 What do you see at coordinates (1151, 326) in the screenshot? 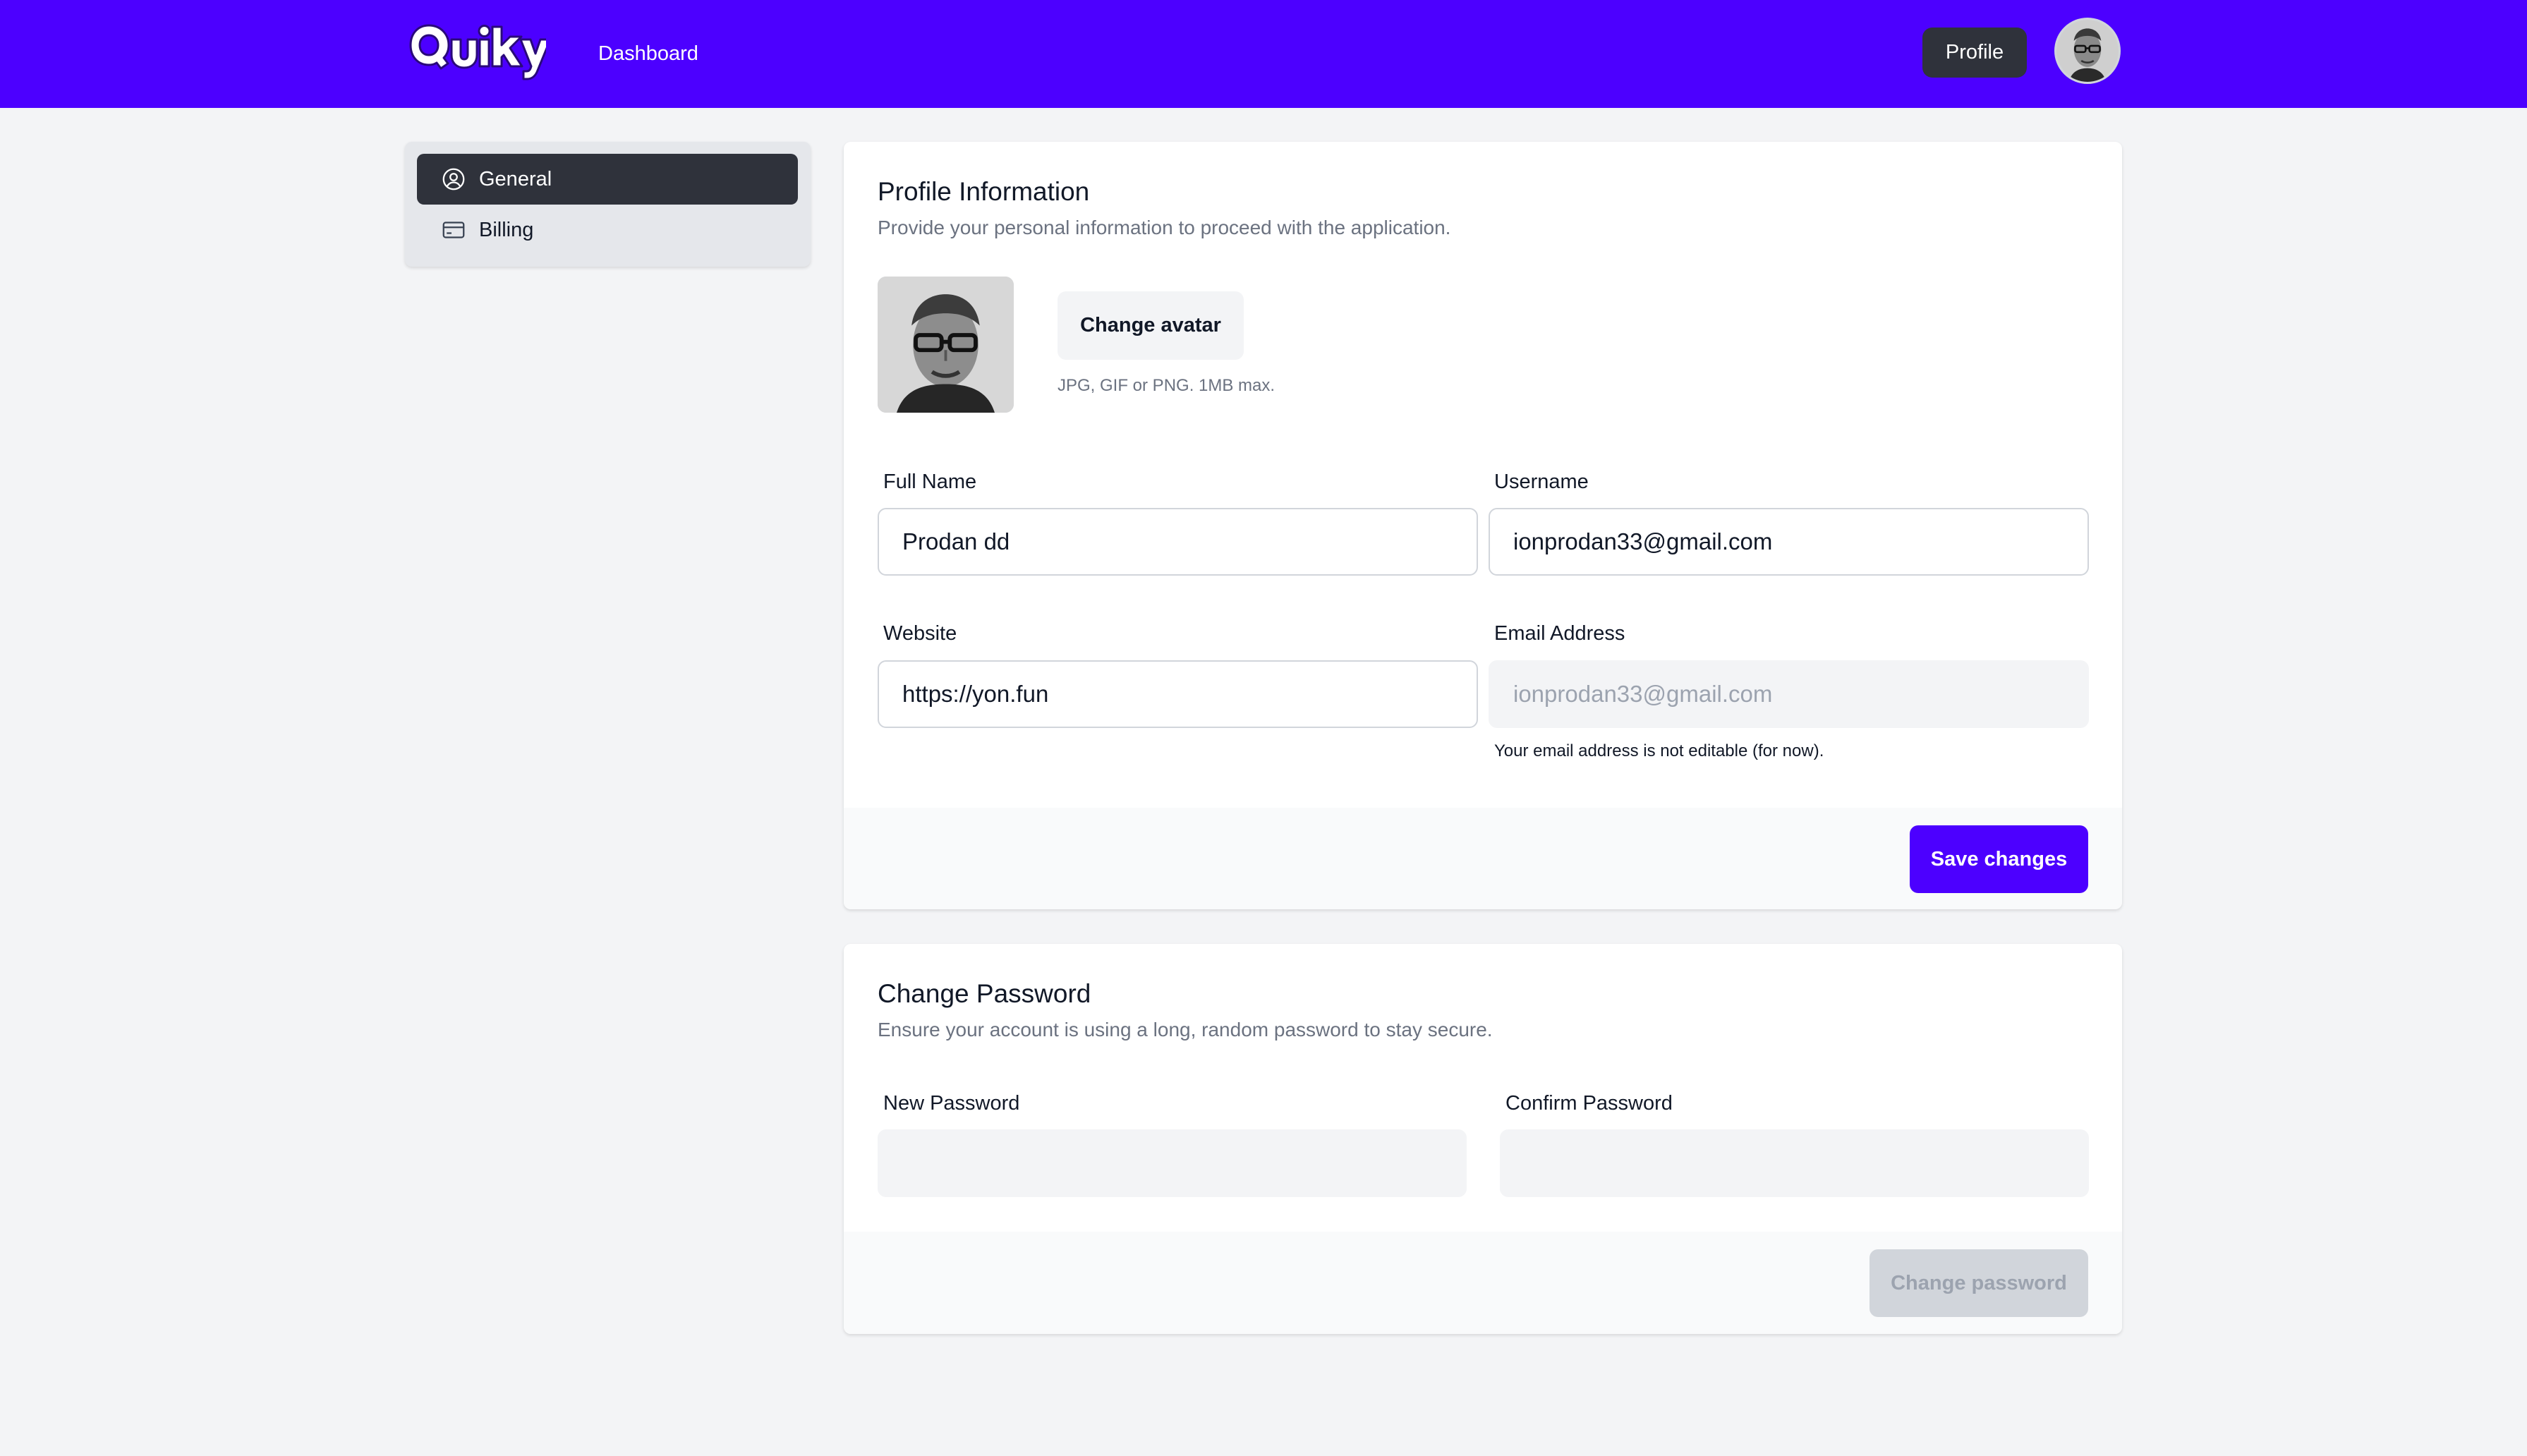
I see `change-avatar-button: Change avatar` at bounding box center [1151, 326].